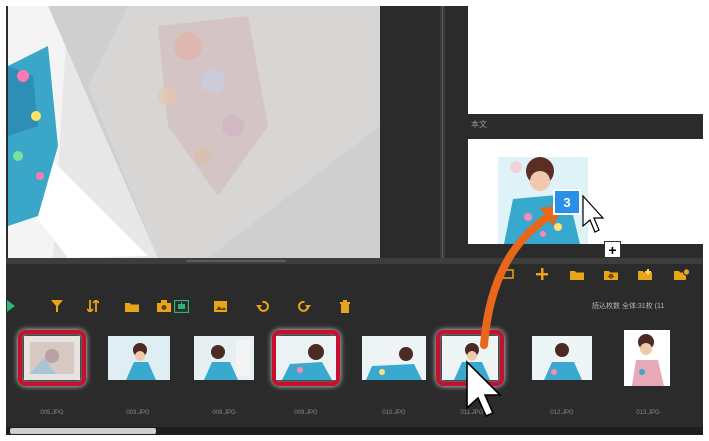 The image size is (709, 441). Describe the element at coordinates (164, 306) in the screenshot. I see `import-icon` at that location.